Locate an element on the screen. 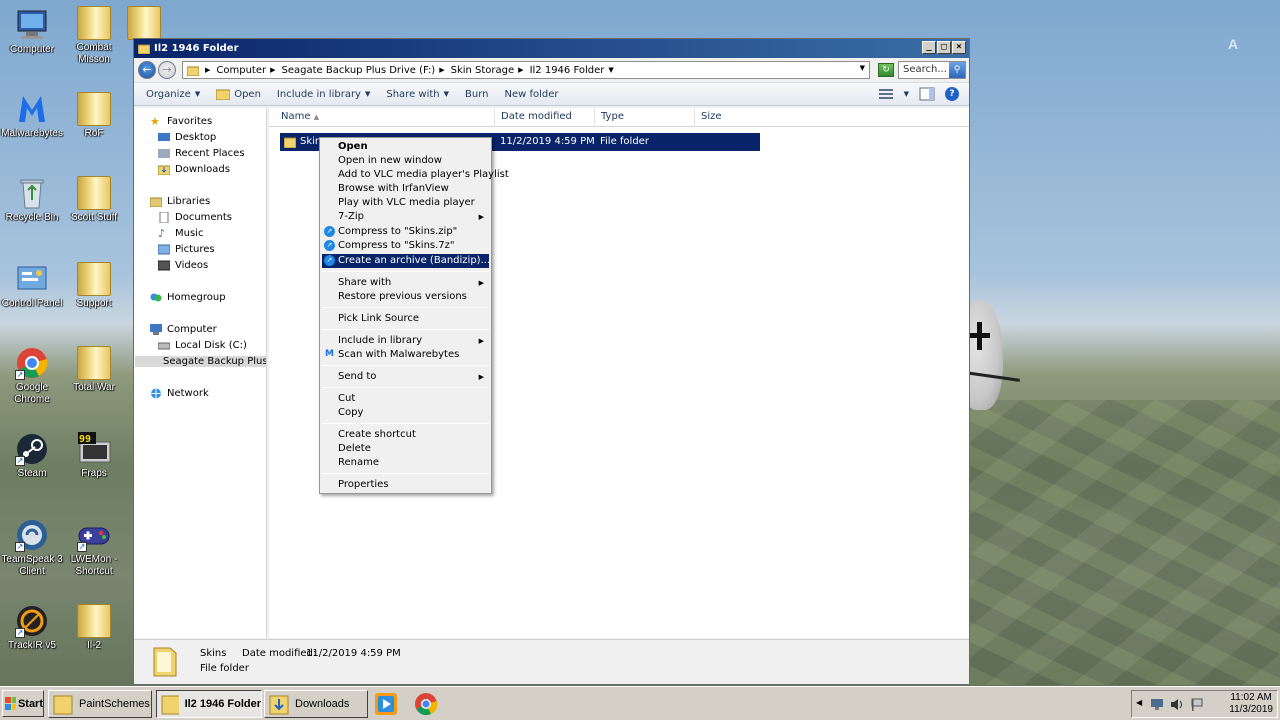 This screenshot has height=720, width=1280. nav-libraries: Libraries is located at coordinates (180, 201).